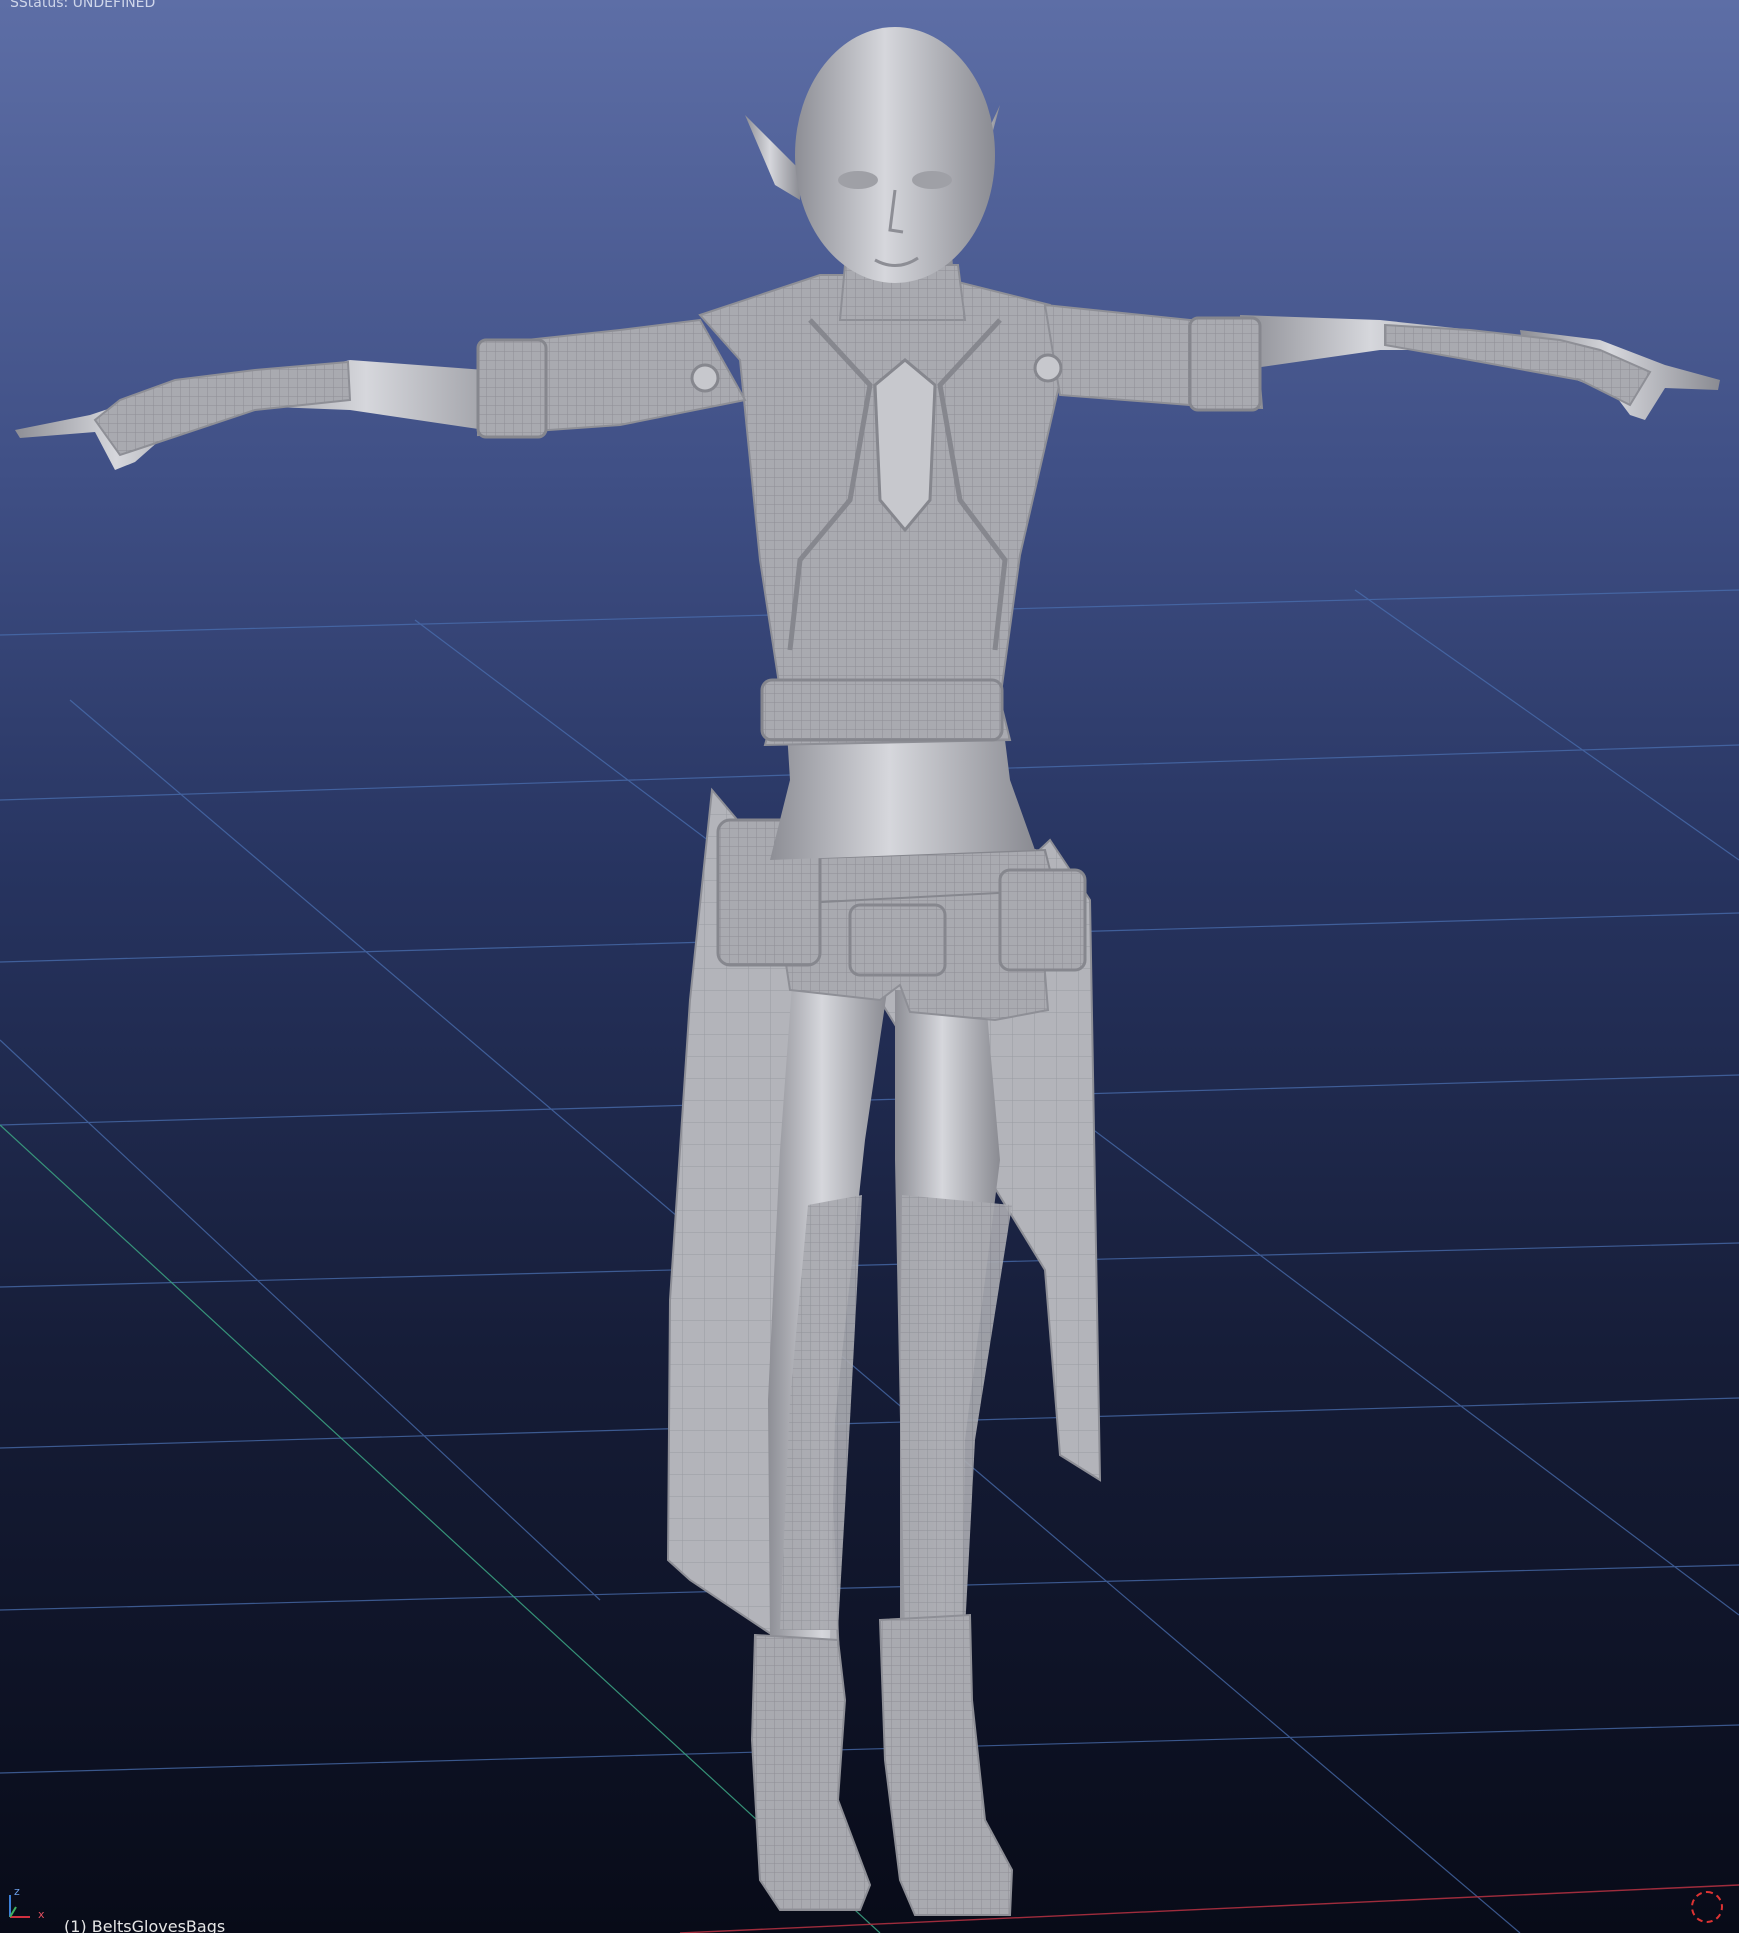 The image size is (1739, 1933). Describe the element at coordinates (956, 1412) in the screenshot. I see `right-stocking` at that location.